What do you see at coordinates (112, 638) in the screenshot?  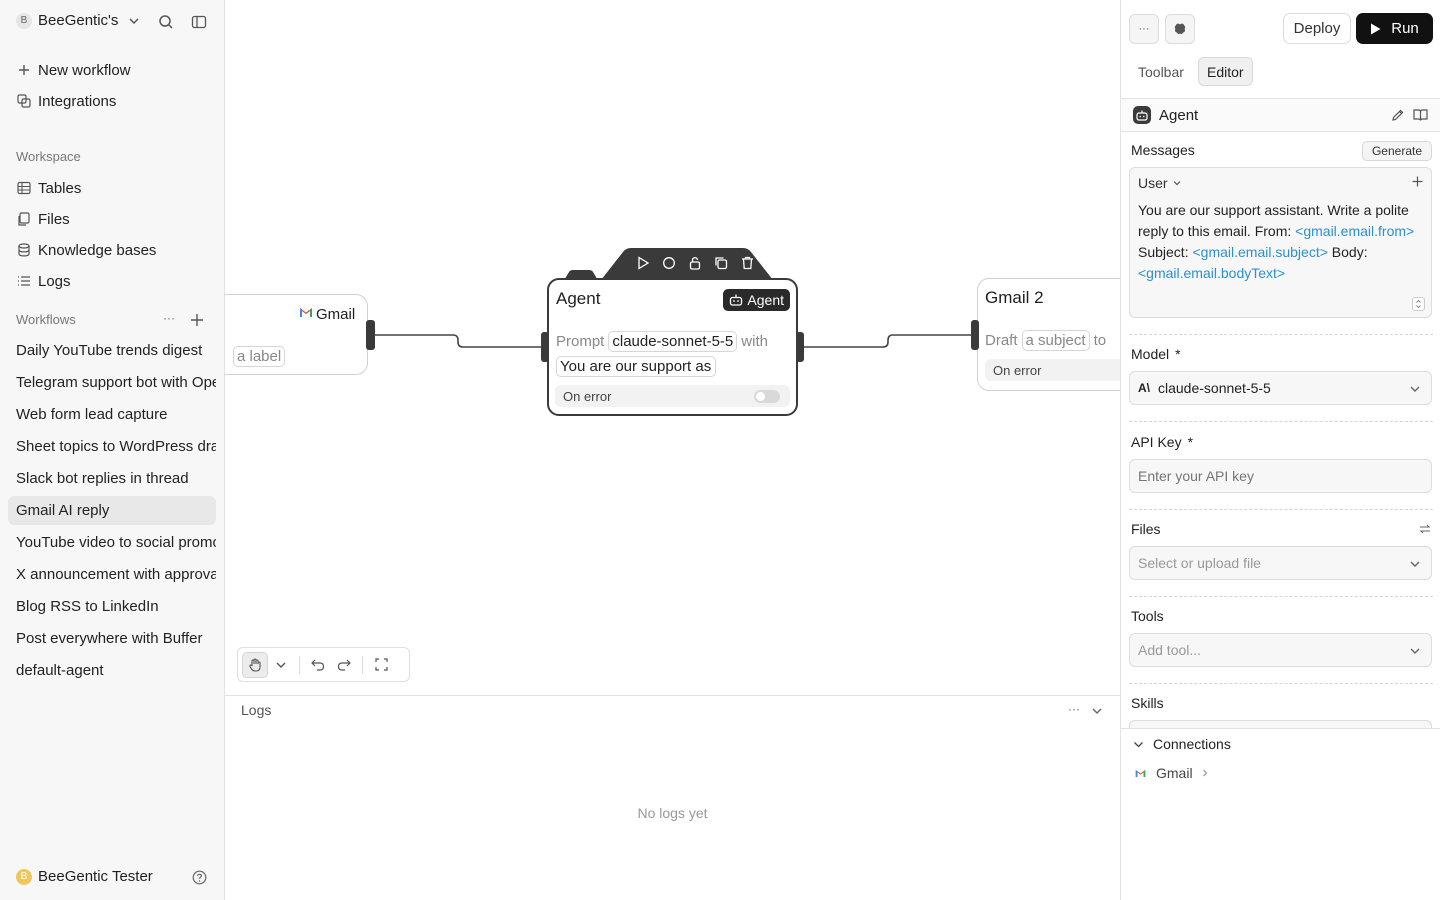 I see `workflow-item: Post everywhere with Buffer` at bounding box center [112, 638].